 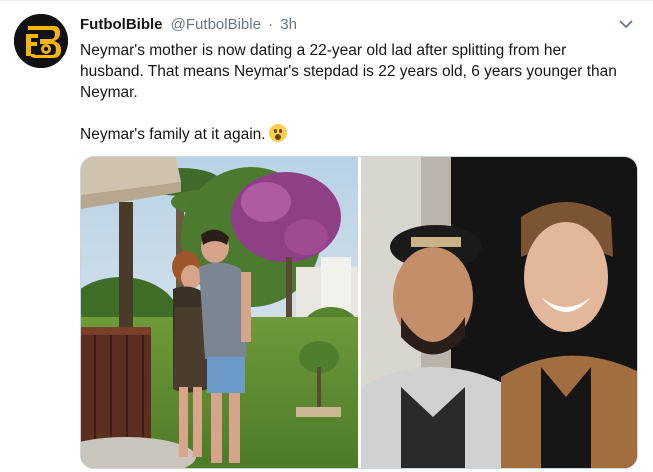 What do you see at coordinates (173, 134) in the screenshot?
I see `tweet-text-line-2: Neymar's family at it again.` at bounding box center [173, 134].